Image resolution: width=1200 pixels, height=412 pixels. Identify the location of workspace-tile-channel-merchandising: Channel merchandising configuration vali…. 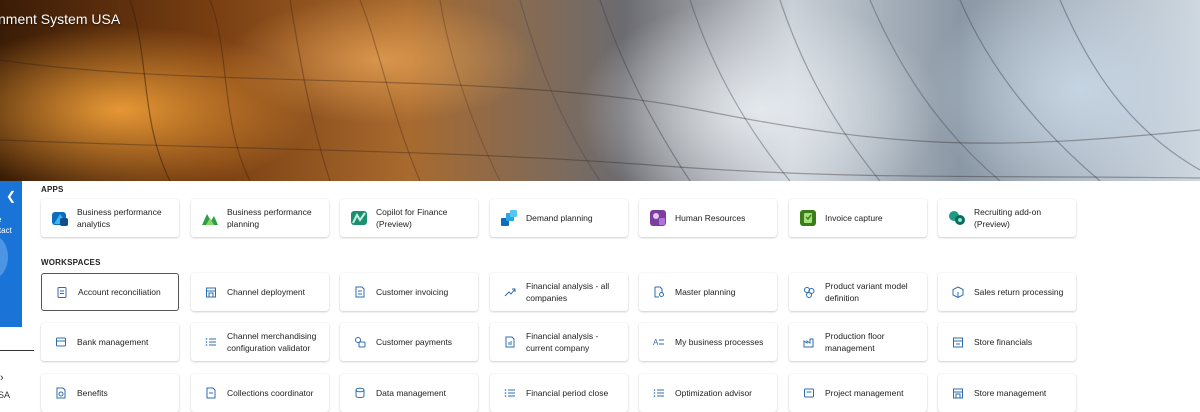
(260, 342).